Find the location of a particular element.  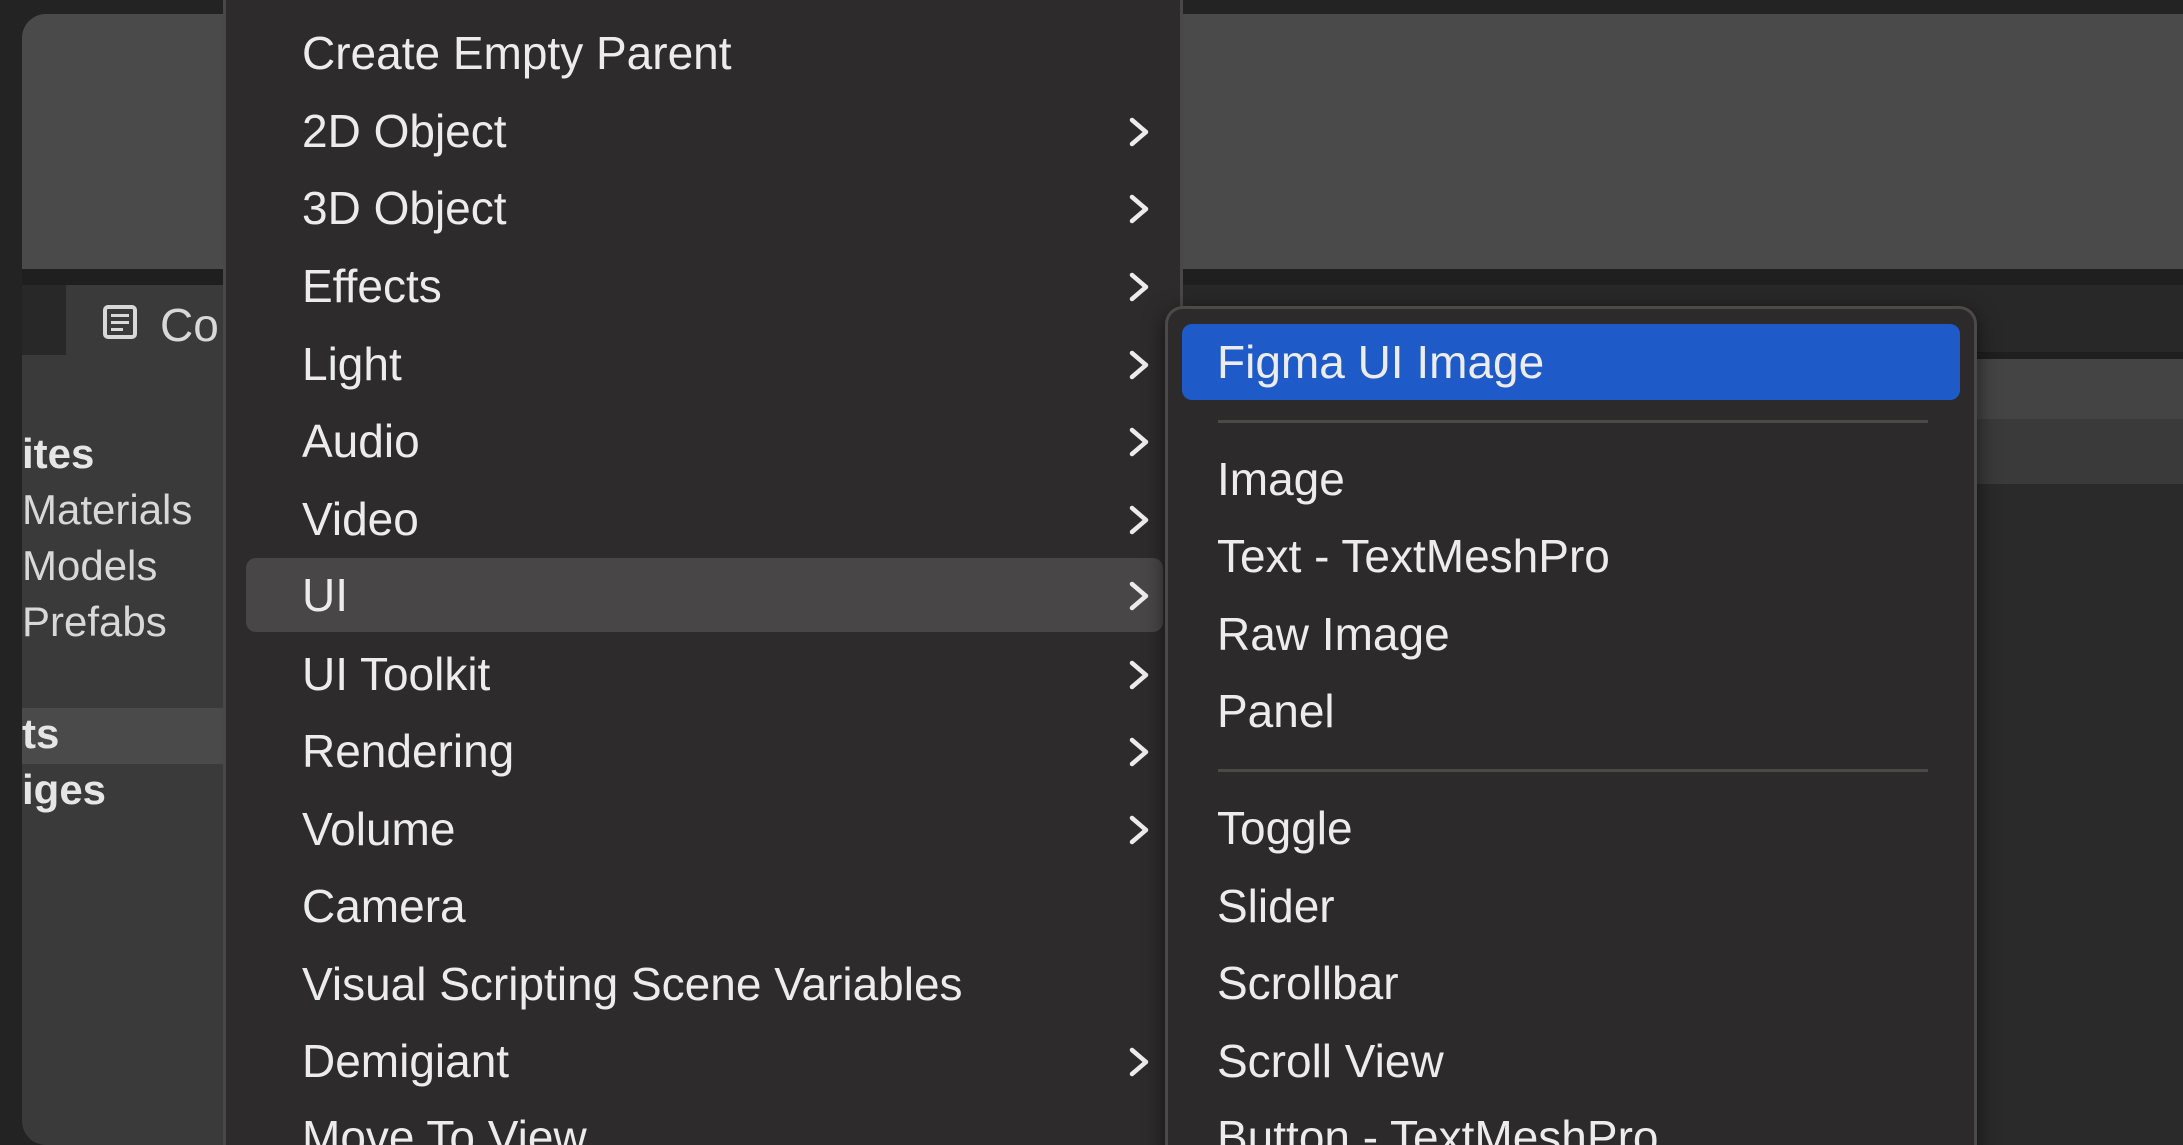

menu-item-create-empty-parent: Create Empty Parent is located at coordinates (704, 53).